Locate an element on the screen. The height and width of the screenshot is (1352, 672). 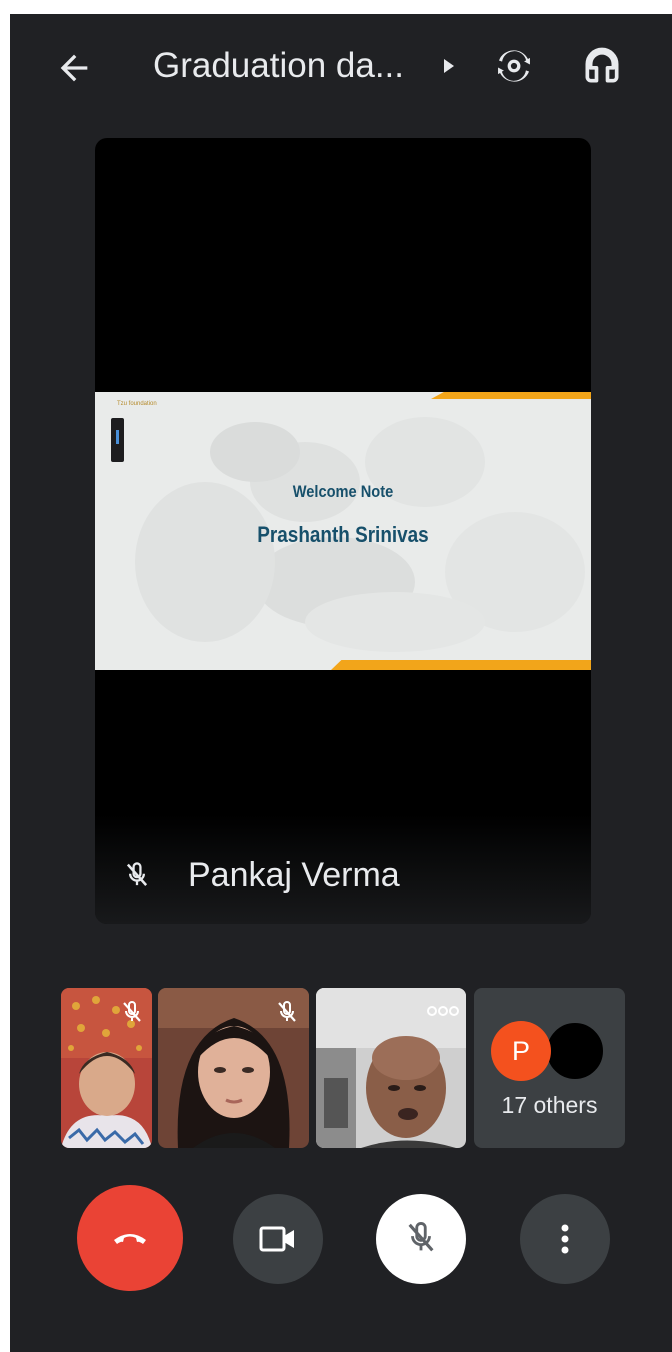
slide-speaker-name: Prashanth Srinivas is located at coordinates (343, 534).